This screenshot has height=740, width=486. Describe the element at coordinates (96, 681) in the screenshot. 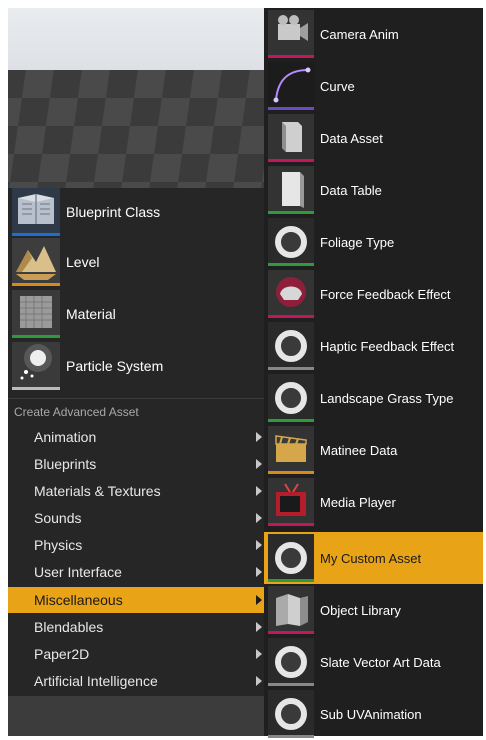

I see `category-label: Artificial Intelligence` at that location.